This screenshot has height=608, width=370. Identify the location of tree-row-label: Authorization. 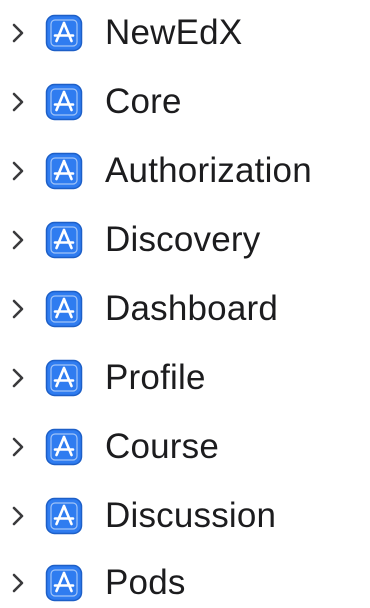
(208, 170).